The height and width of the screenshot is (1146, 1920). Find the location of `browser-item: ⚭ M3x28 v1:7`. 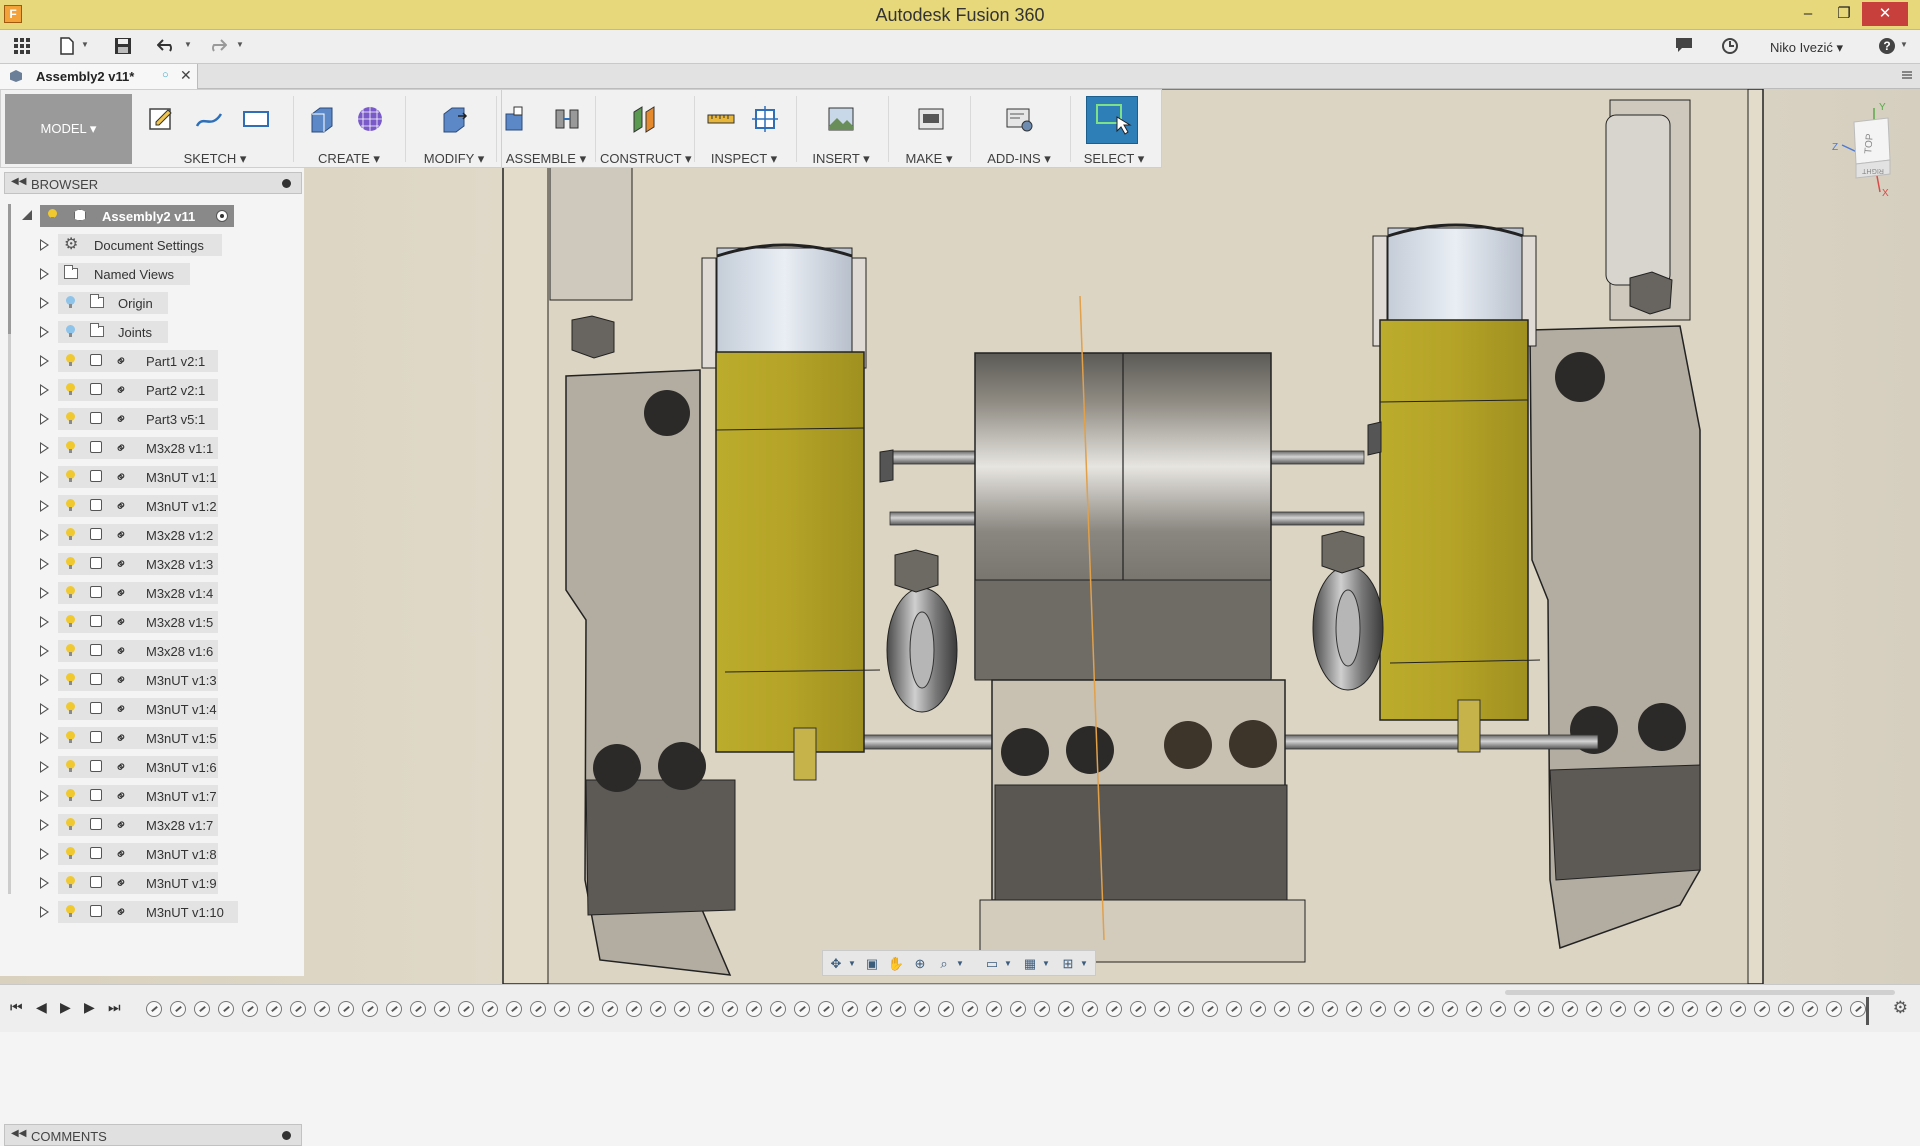

browser-item: ⚭ M3x28 v1:7 is located at coordinates (150, 825).